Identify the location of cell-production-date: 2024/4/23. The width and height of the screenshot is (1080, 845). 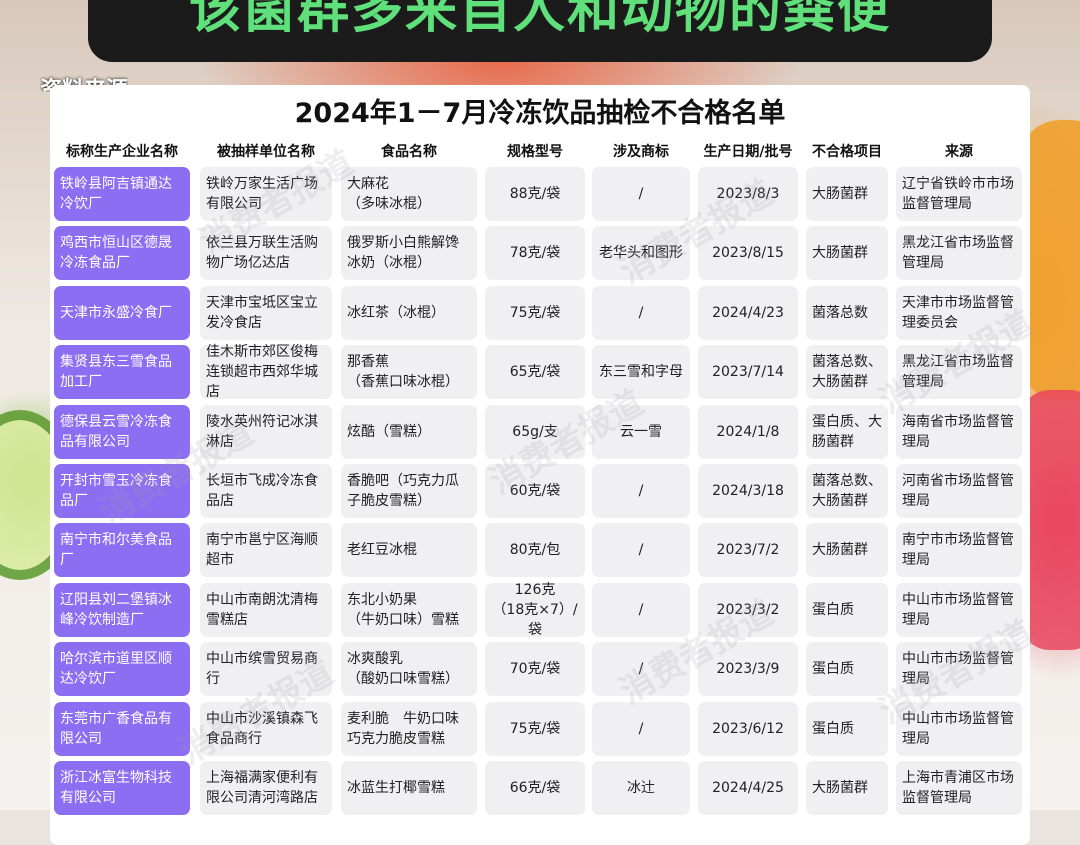
(748, 312).